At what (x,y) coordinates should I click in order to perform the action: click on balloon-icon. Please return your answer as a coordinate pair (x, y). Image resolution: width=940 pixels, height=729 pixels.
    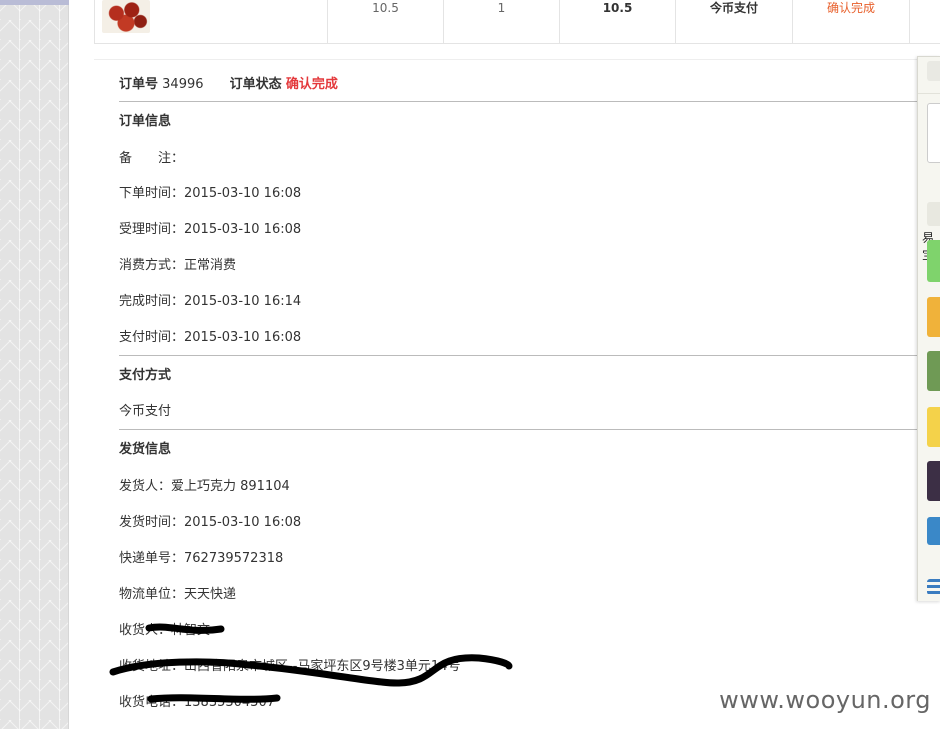
    Looking at the image, I should click on (933, 427).